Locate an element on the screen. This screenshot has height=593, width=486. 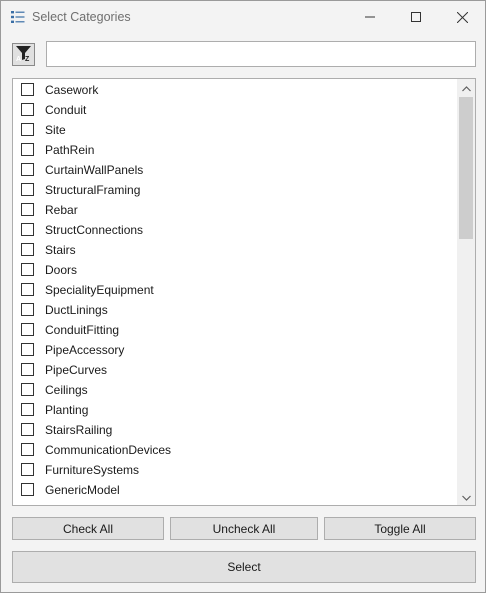
window-title: Select Categories is located at coordinates (81, 17).